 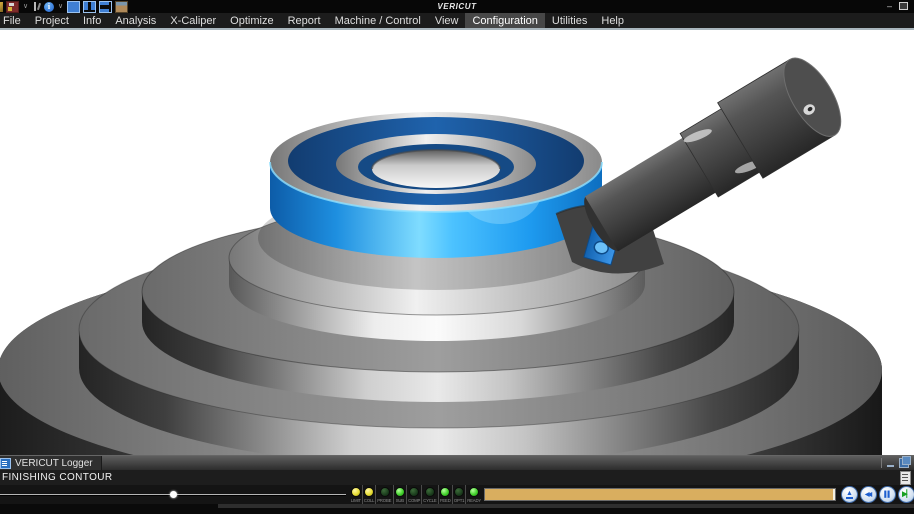 I want to click on indicator-sub: SUB, so click(x=401, y=495).